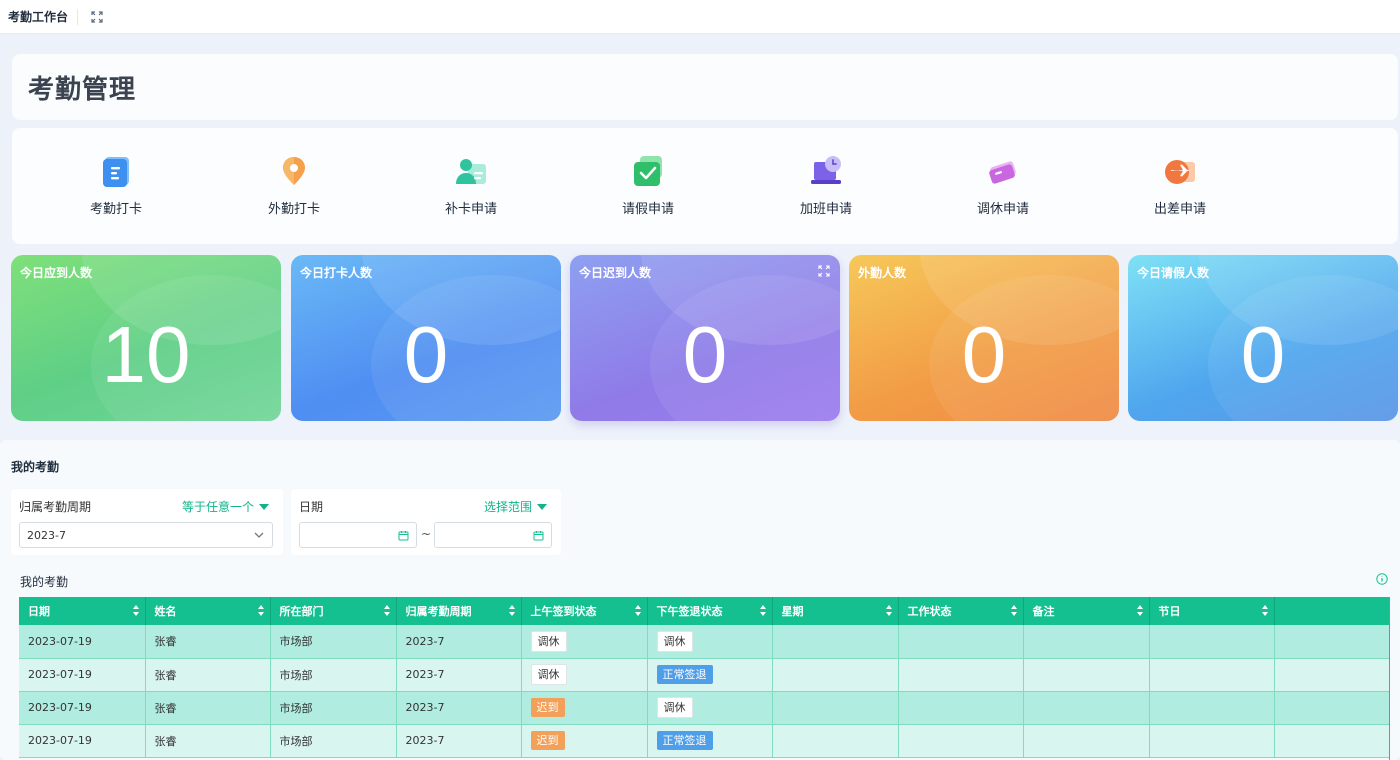 This screenshot has height=760, width=1400. What do you see at coordinates (294, 171) in the screenshot?
I see `location-pin-icon` at bounding box center [294, 171].